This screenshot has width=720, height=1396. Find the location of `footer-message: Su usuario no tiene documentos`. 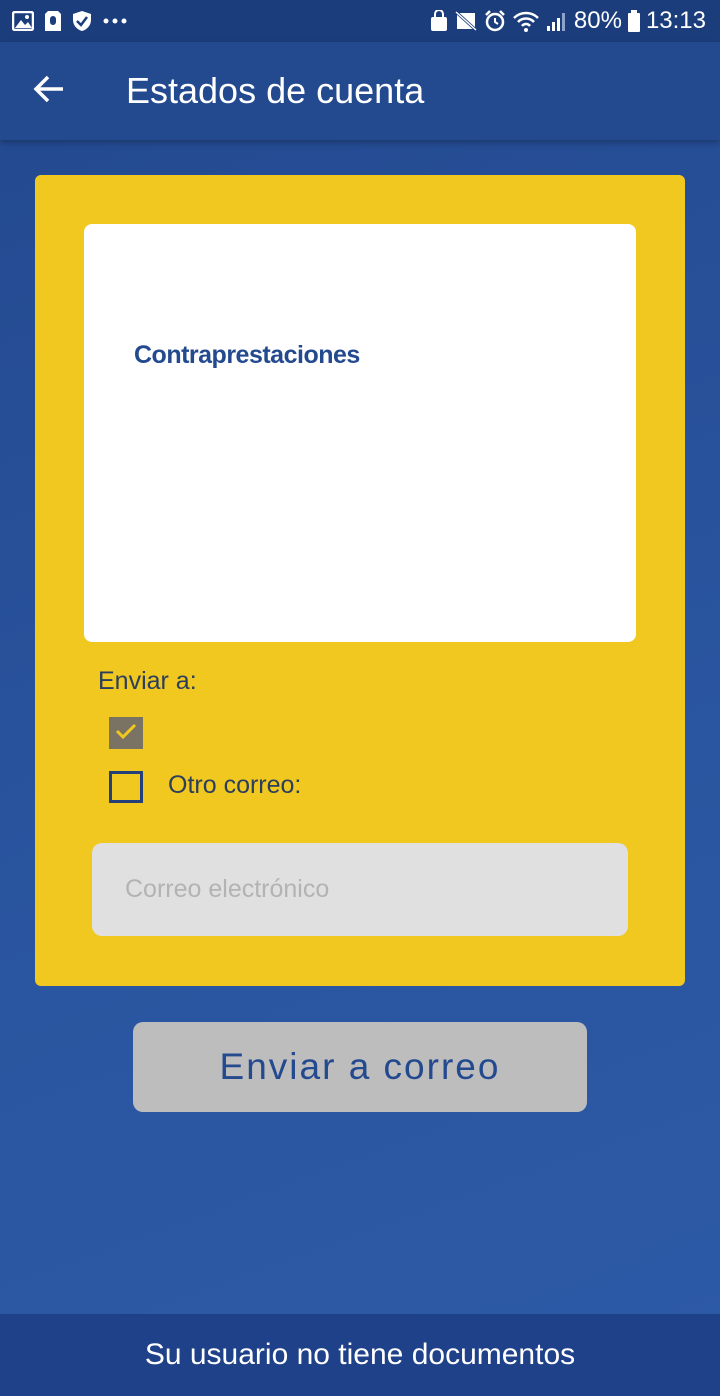

footer-message: Su usuario no tiene documentos is located at coordinates (360, 1355).